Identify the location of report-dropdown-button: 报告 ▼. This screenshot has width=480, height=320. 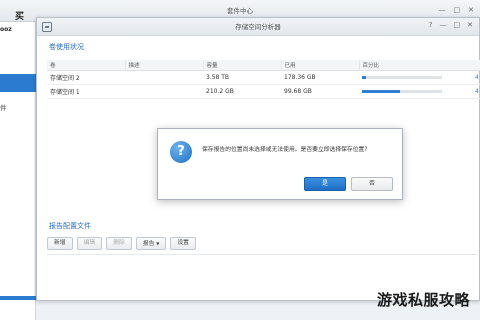
(151, 243).